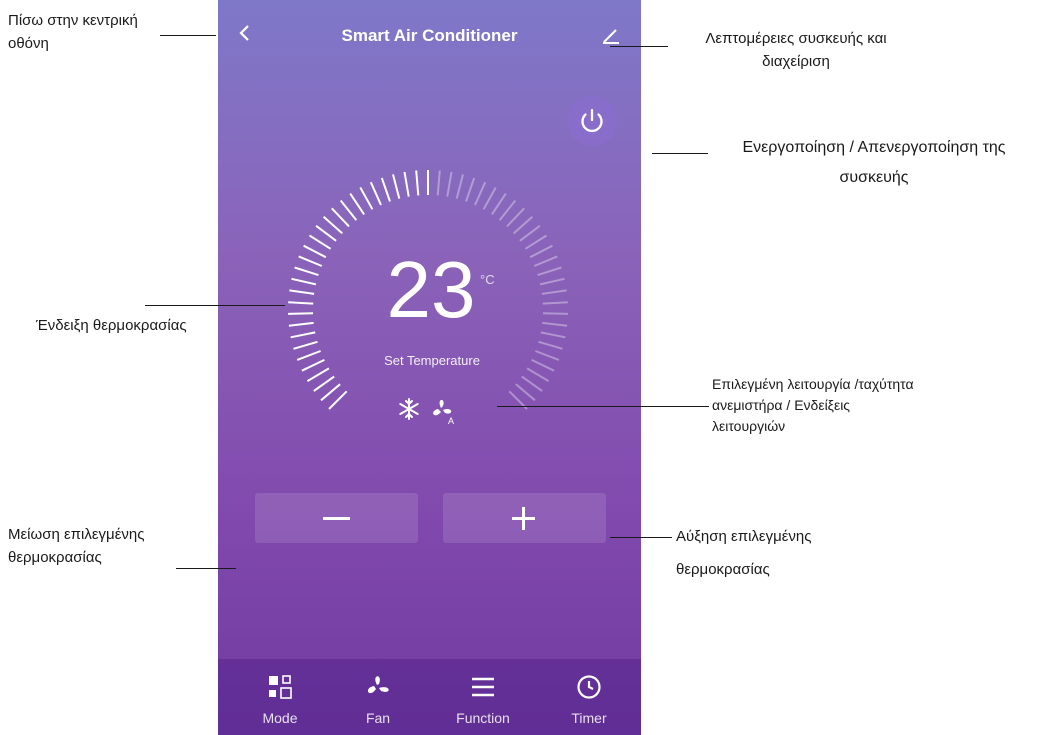 Image resolution: width=1041 pixels, height=735 pixels. Describe the element at coordinates (487, 279) in the screenshot. I see `temperature-unit: °C` at that location.